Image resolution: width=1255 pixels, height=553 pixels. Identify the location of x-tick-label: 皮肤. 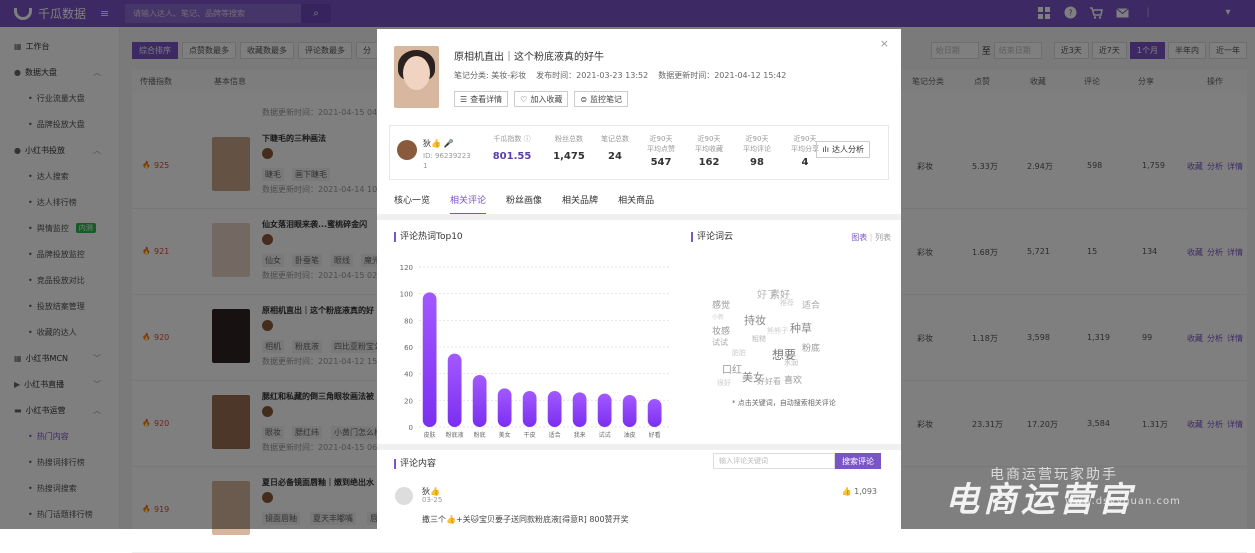
(430, 435).